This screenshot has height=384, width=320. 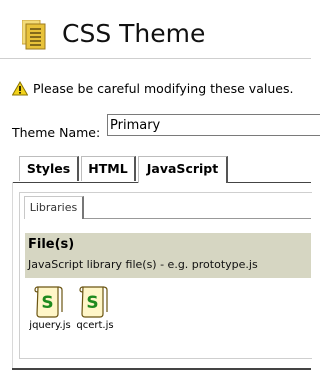 I want to click on tab-bar: Styles HTML JavaScript, so click(x=161, y=169).